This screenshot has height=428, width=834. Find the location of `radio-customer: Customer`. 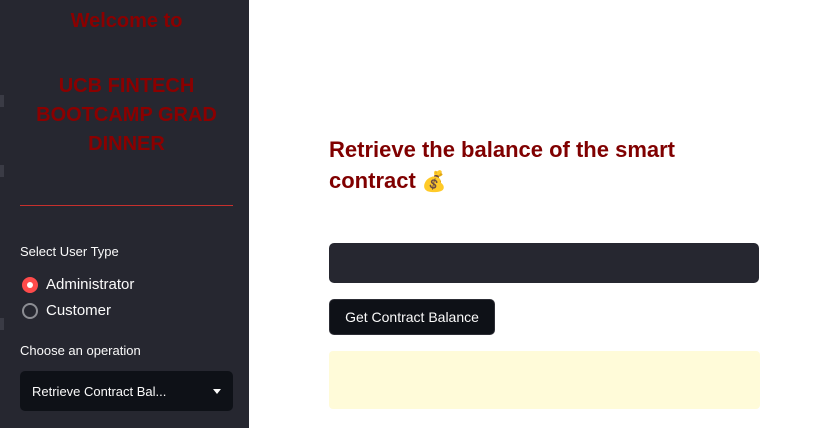

radio-customer: Customer is located at coordinates (66, 310).